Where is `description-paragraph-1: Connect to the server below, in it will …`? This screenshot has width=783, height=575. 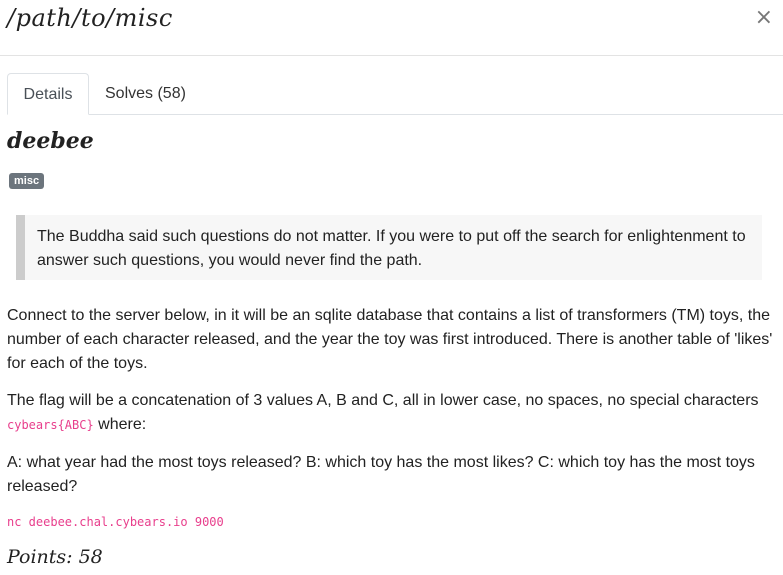 description-paragraph-1: Connect to the server below, in it will … is located at coordinates (390, 339).